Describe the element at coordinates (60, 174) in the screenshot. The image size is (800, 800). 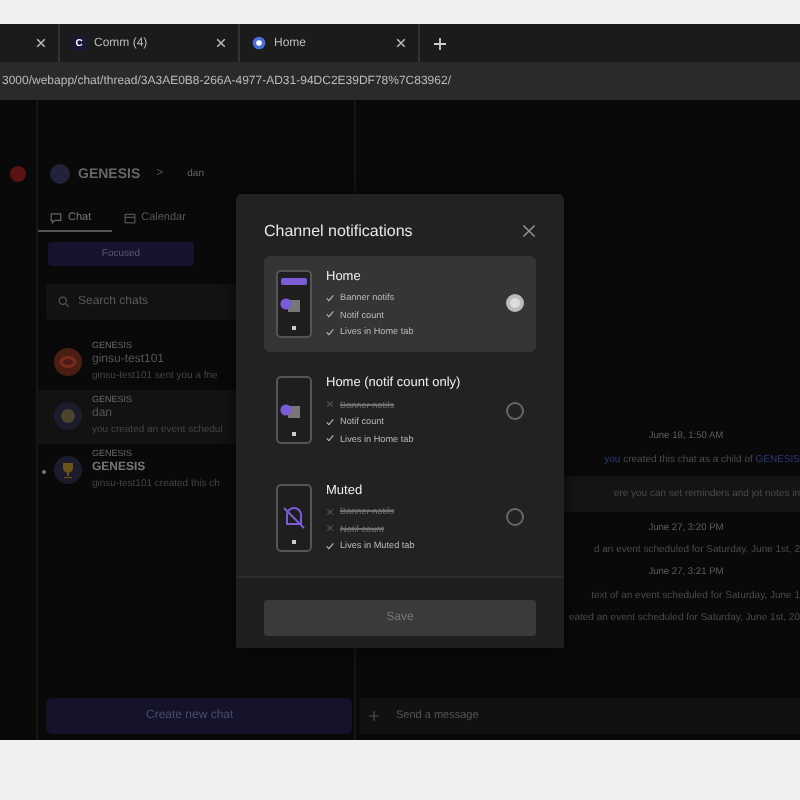
I see `workspace-avatar` at that location.